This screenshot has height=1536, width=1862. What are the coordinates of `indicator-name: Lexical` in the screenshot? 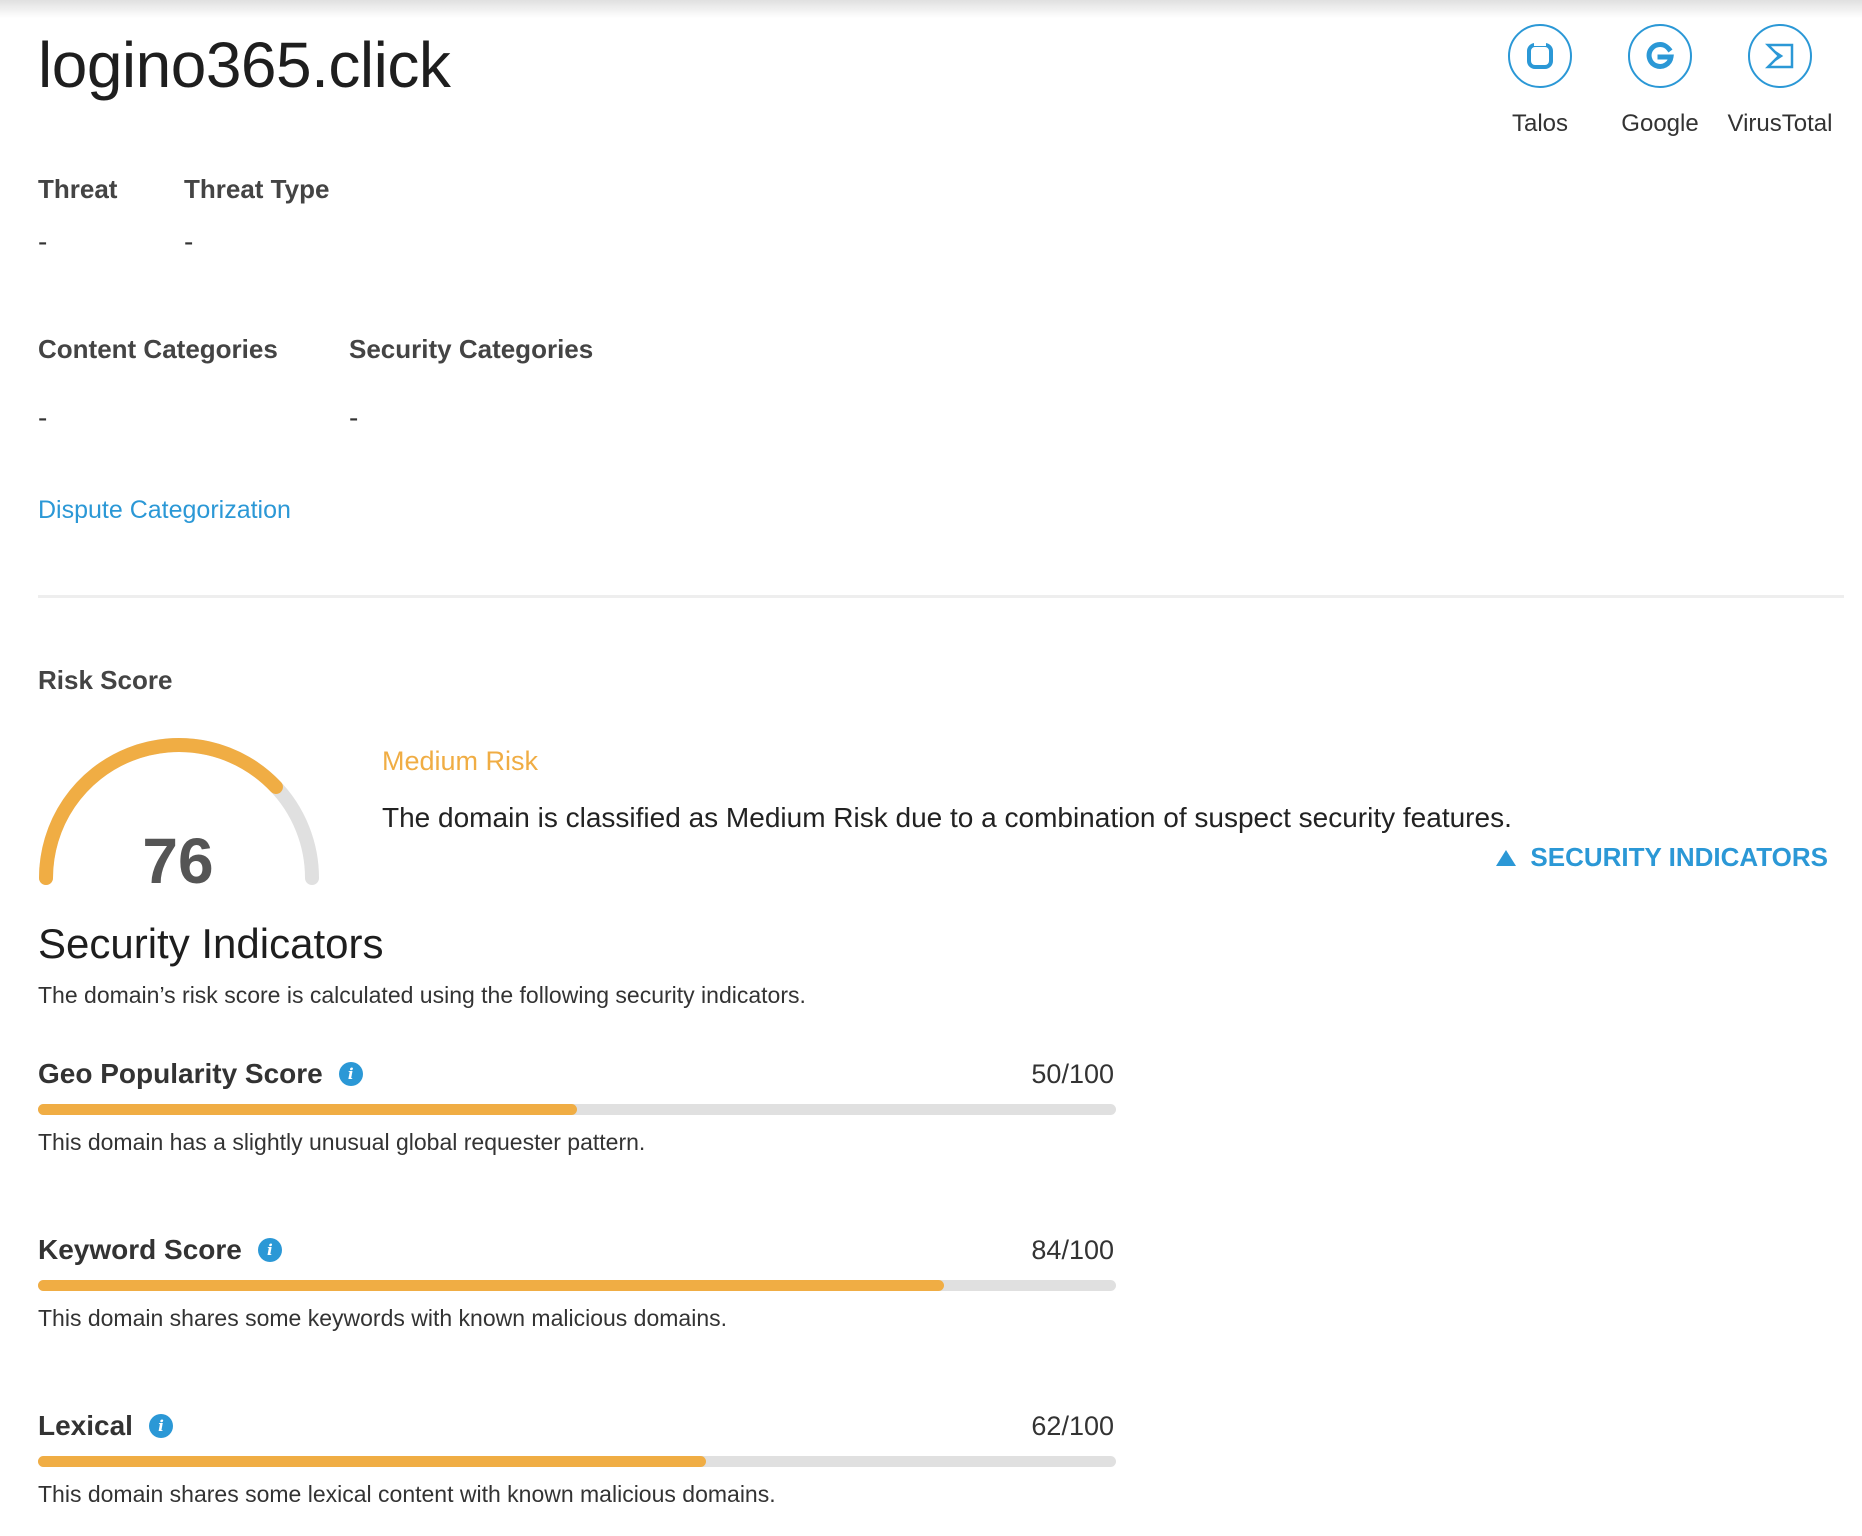 It's located at (85, 1425).